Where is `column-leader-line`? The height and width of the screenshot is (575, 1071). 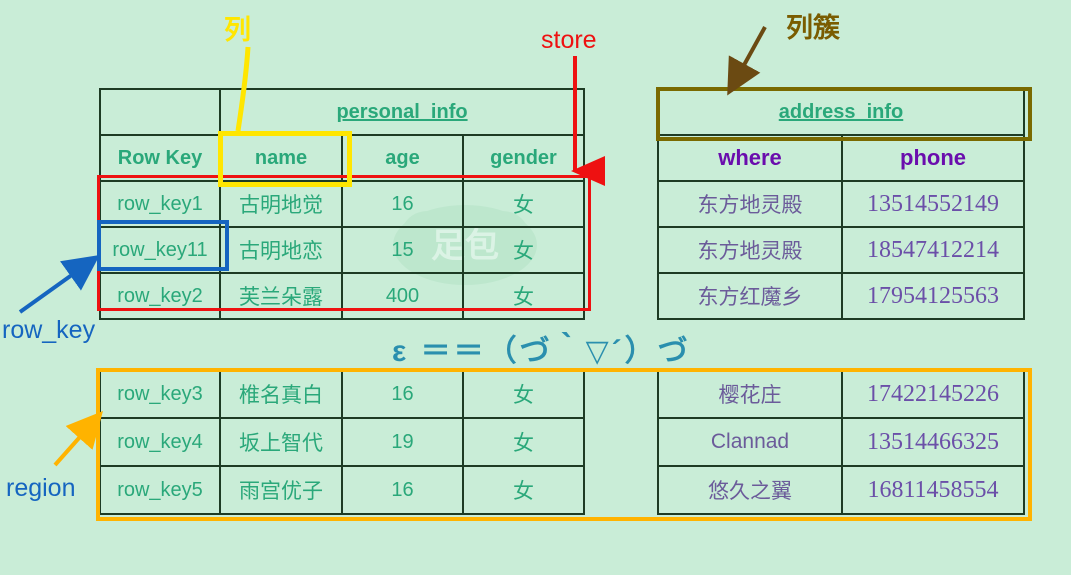 column-leader-line is located at coordinates (243, 89).